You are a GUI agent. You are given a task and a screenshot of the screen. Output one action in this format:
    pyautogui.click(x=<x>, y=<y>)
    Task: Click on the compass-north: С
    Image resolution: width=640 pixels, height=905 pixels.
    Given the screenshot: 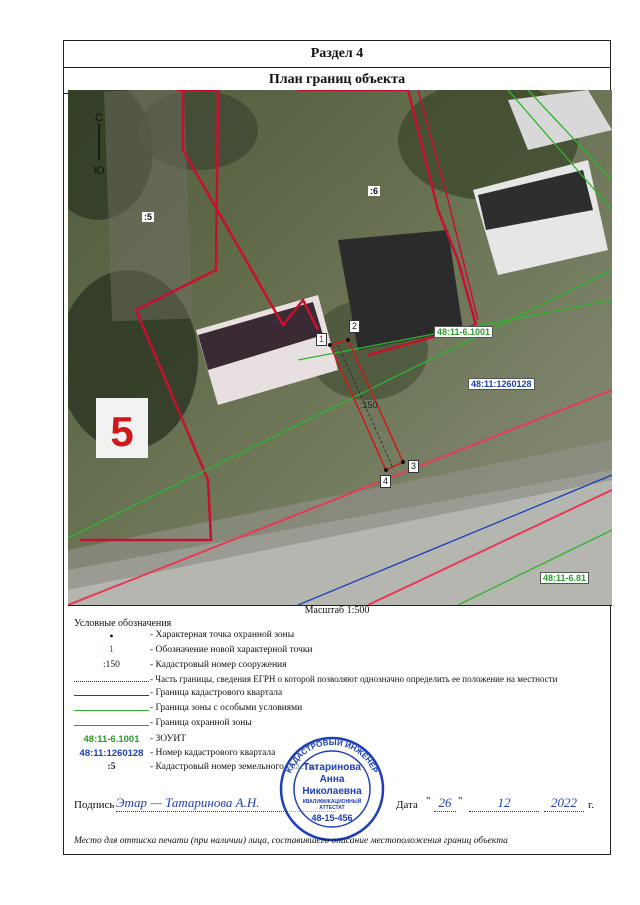 What is the action you would take?
    pyautogui.click(x=99, y=118)
    